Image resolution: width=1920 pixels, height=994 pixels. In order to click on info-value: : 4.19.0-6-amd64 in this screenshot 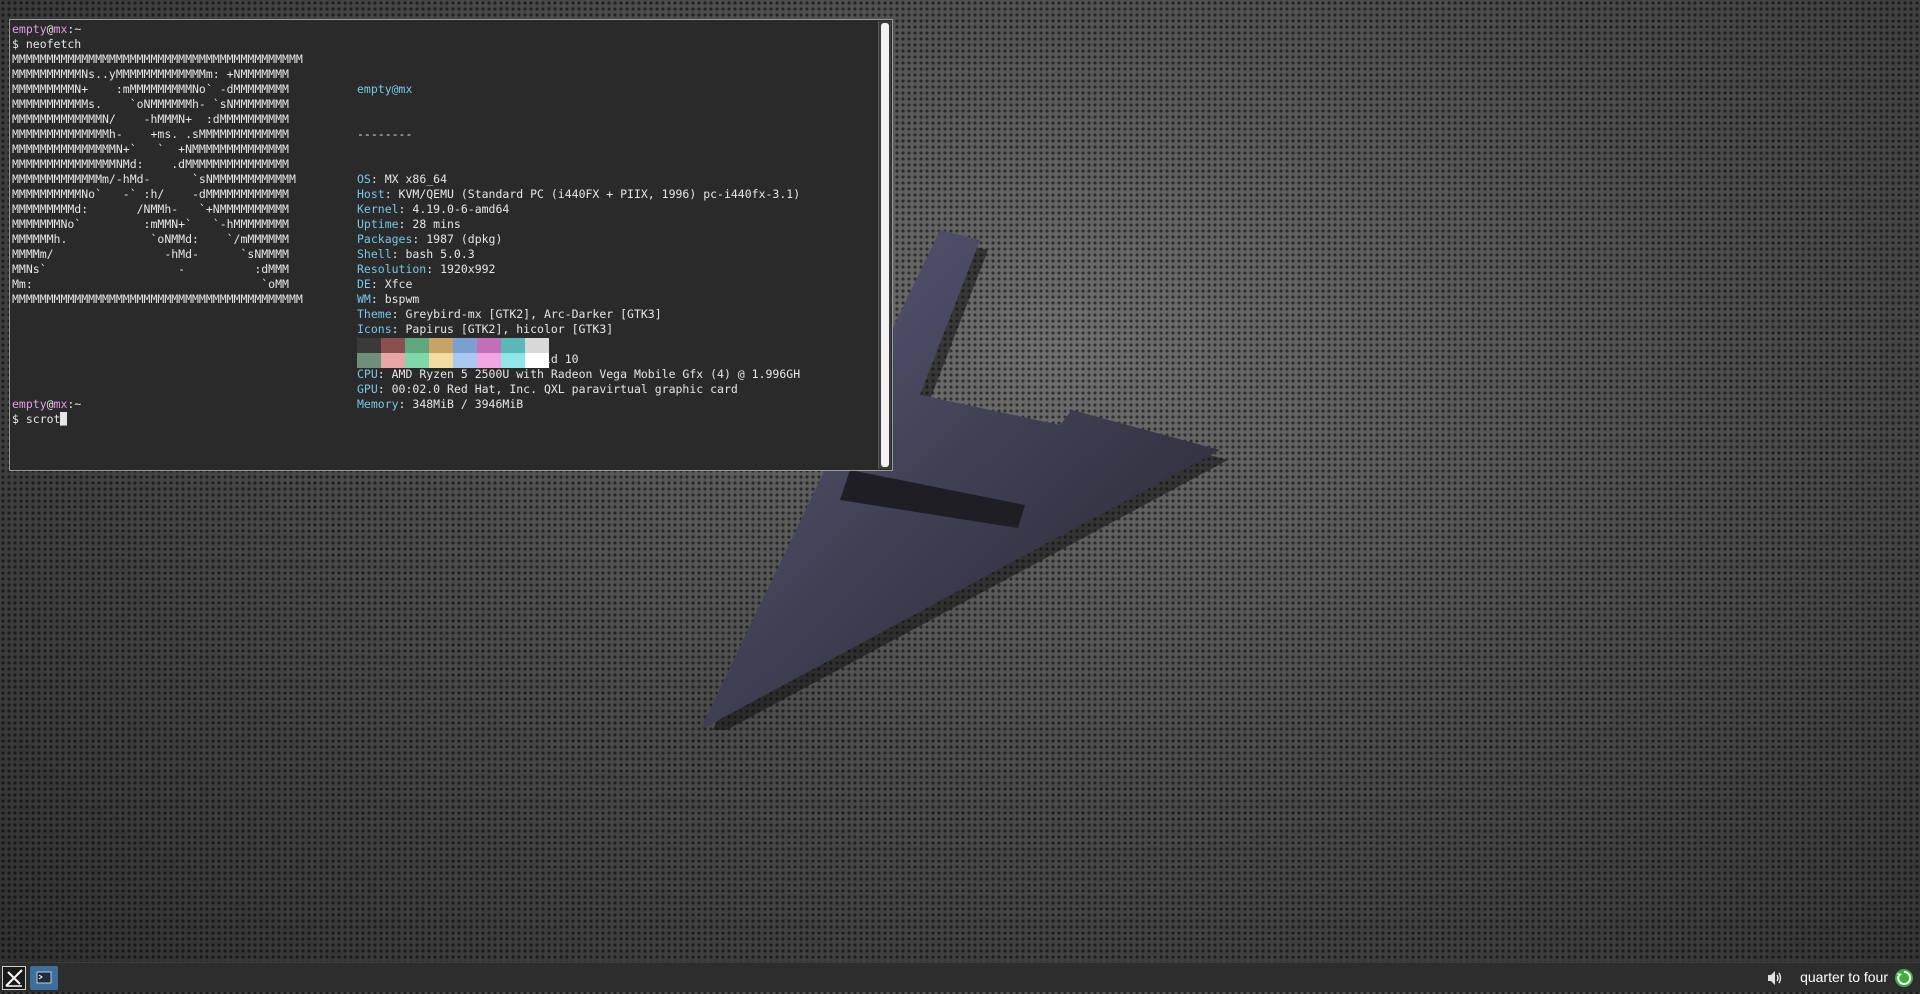, I will do `click(454, 209)`.